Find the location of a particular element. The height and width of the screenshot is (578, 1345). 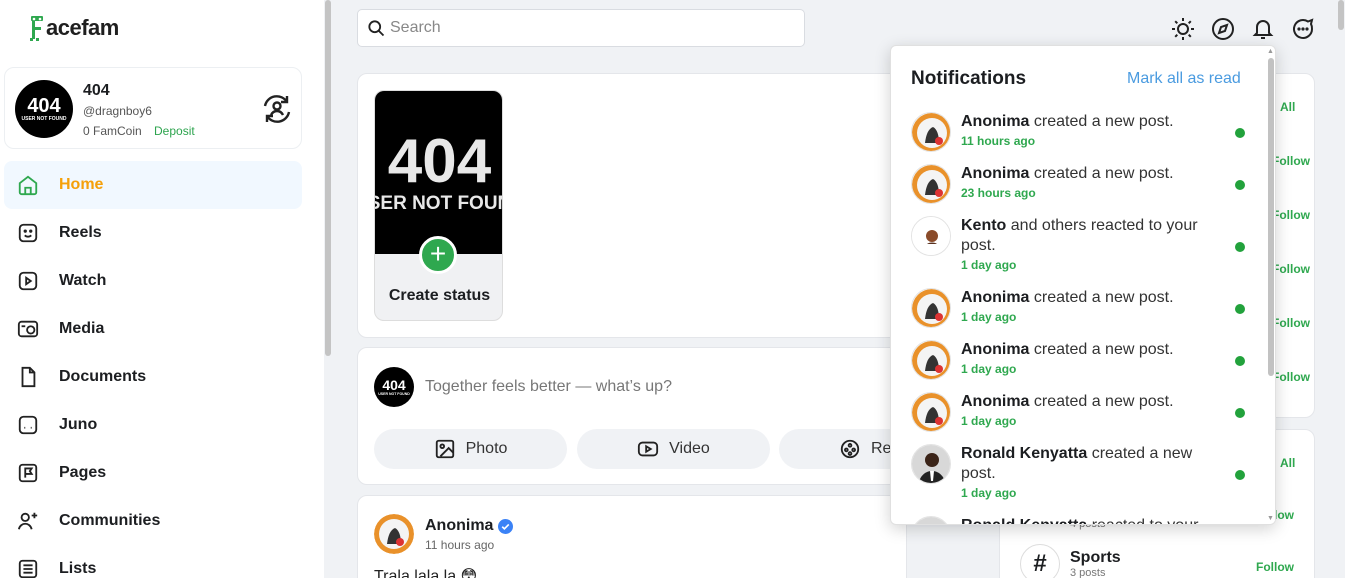

sidebar-item-label: Media is located at coordinates (82, 328).